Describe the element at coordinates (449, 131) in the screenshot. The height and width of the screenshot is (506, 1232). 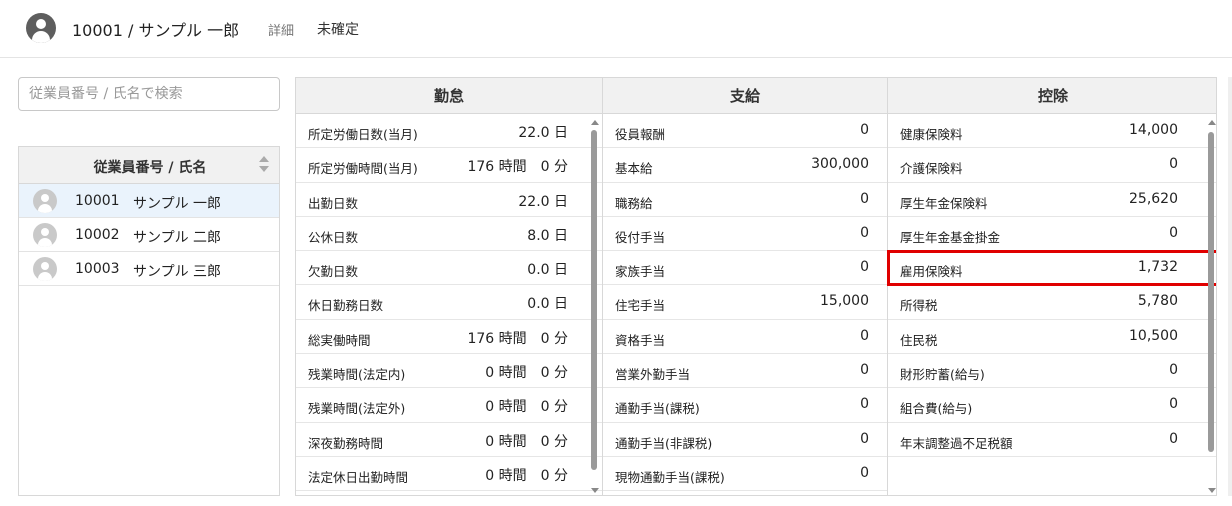
I see `kintai-row: 所定労働日数(当月) 22.0 日` at that location.